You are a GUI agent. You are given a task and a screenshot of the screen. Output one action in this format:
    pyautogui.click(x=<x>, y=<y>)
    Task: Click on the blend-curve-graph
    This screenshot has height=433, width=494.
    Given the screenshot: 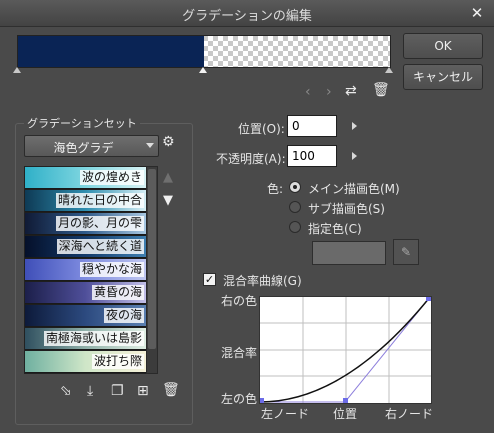 What is the action you would take?
    pyautogui.click(x=345, y=350)
    